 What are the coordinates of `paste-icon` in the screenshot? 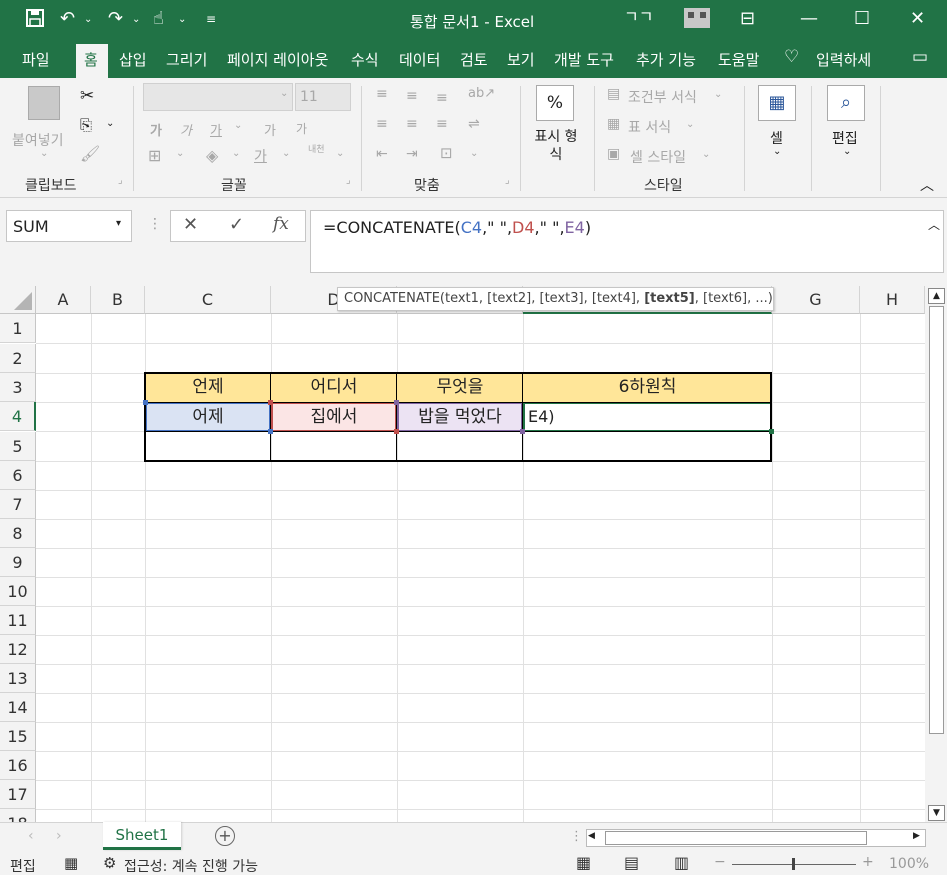 It's located at (44, 103).